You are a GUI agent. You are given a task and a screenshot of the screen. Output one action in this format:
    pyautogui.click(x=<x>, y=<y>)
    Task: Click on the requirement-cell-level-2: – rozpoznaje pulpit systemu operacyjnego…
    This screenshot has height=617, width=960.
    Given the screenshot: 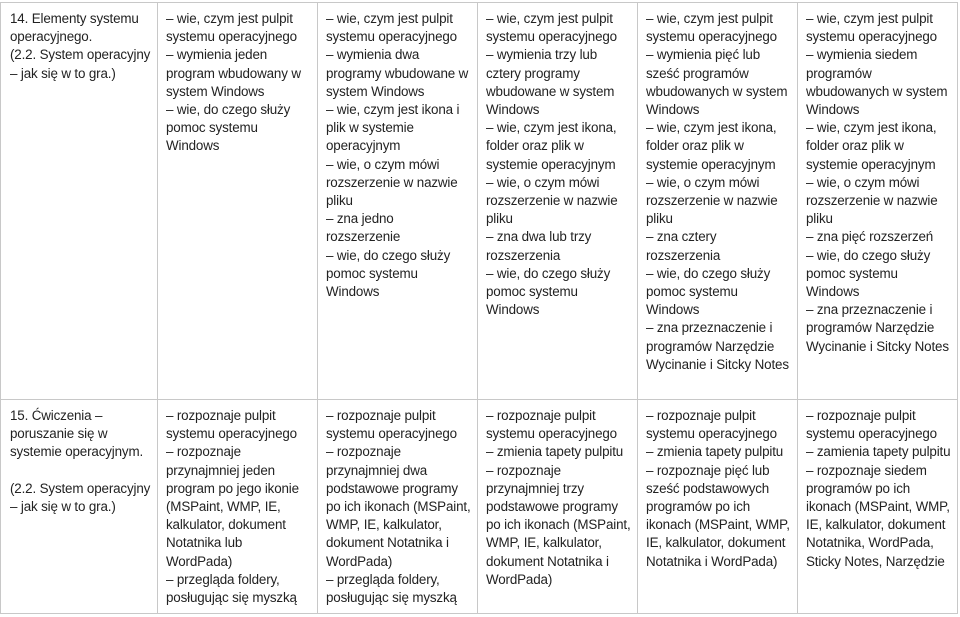 What is the action you would take?
    pyautogui.click(x=397, y=506)
    